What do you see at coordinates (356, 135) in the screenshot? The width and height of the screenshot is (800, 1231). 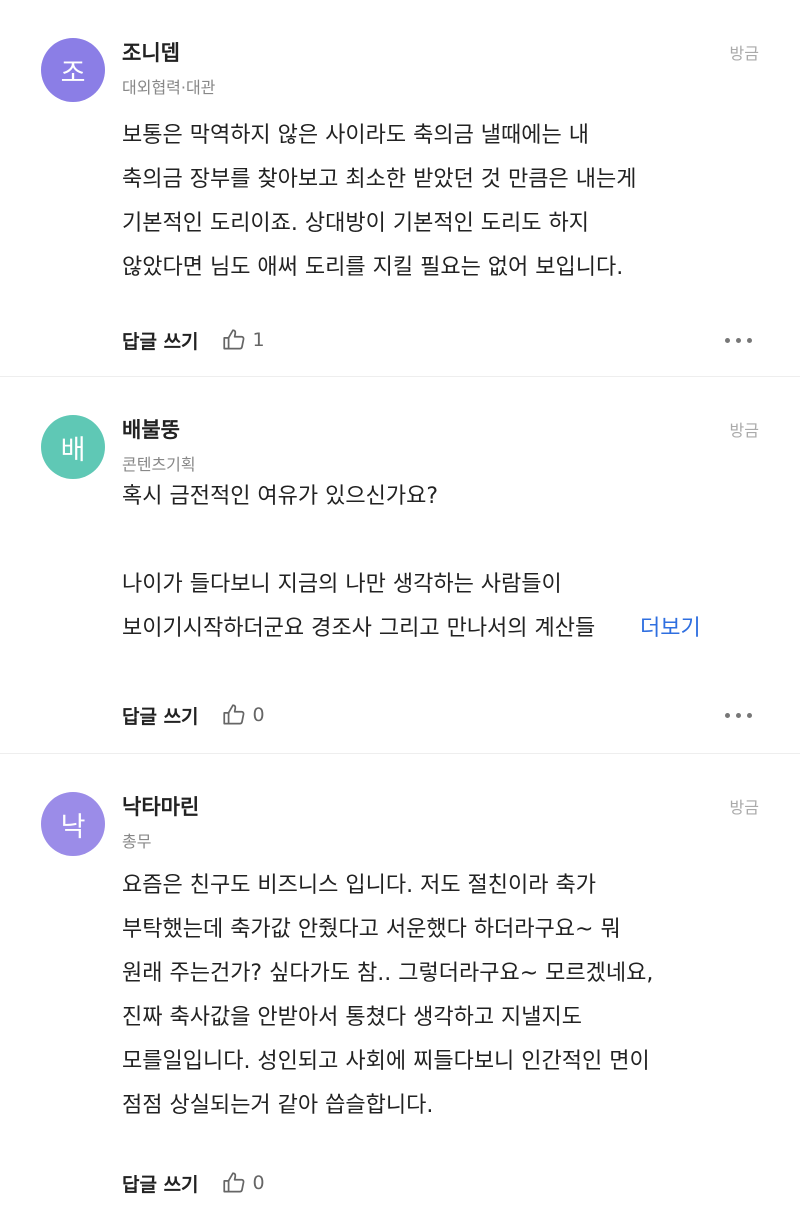 I see `comment-line: 보통은 막역하지 않은 사이라도 축의금 낼때에는 내` at bounding box center [356, 135].